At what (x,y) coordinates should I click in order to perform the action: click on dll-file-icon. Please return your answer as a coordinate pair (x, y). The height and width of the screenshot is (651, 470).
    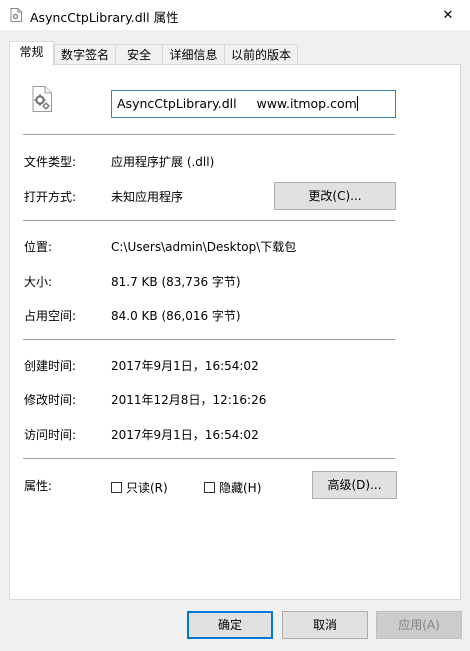
    Looking at the image, I should click on (16, 15).